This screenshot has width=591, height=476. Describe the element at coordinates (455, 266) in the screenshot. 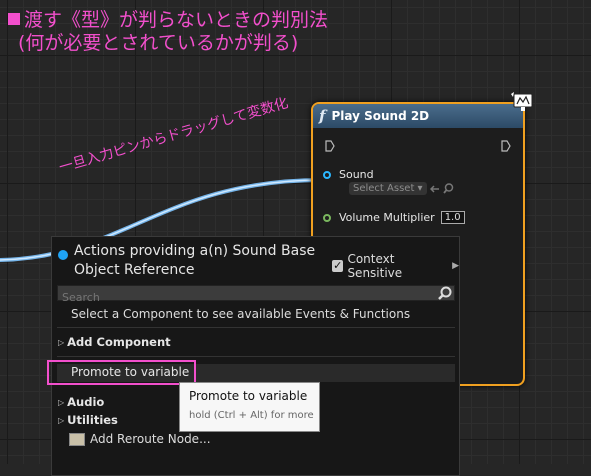

I see `expand-arrow-icon: ▶` at that location.